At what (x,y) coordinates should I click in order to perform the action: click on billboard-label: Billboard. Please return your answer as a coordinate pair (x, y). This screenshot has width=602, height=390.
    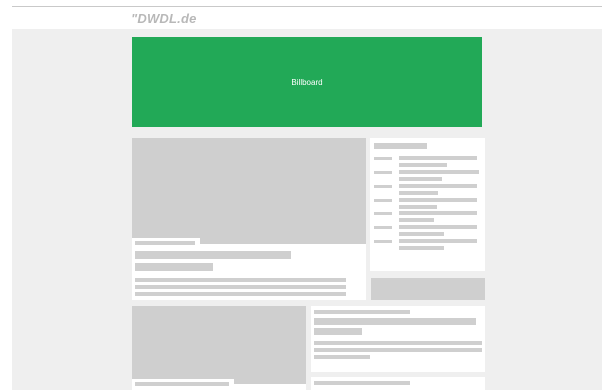
    Looking at the image, I should click on (307, 82).